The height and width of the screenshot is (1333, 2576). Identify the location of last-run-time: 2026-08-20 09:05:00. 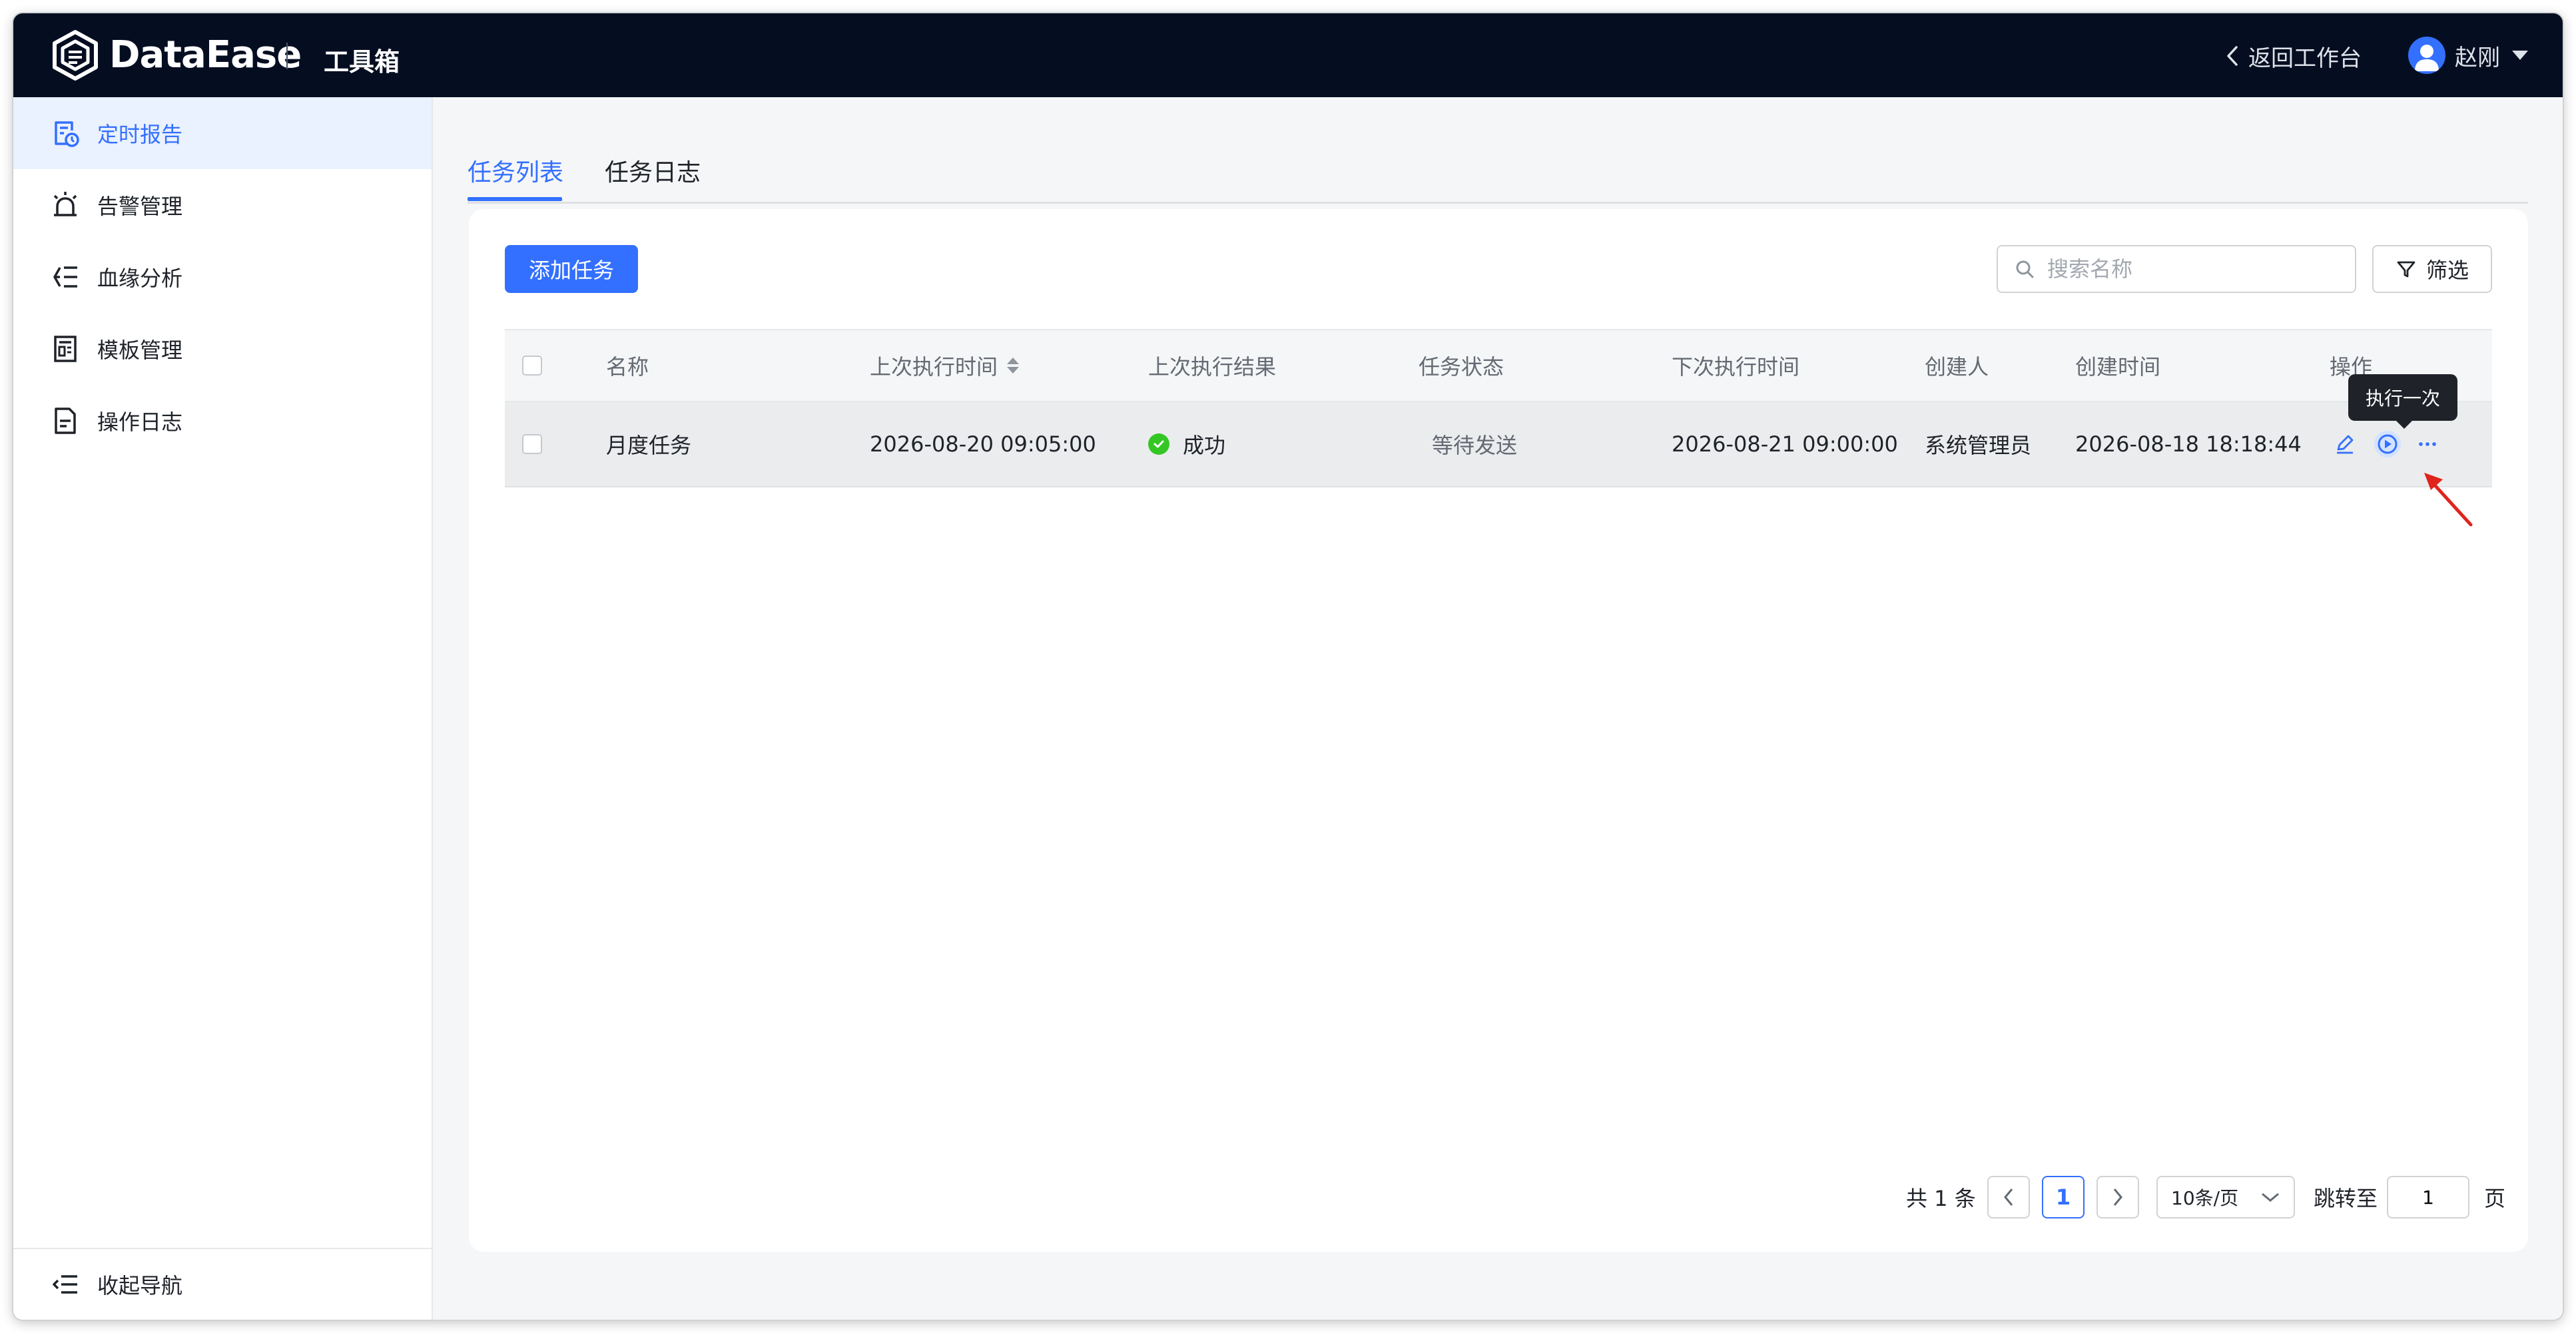
(983, 444).